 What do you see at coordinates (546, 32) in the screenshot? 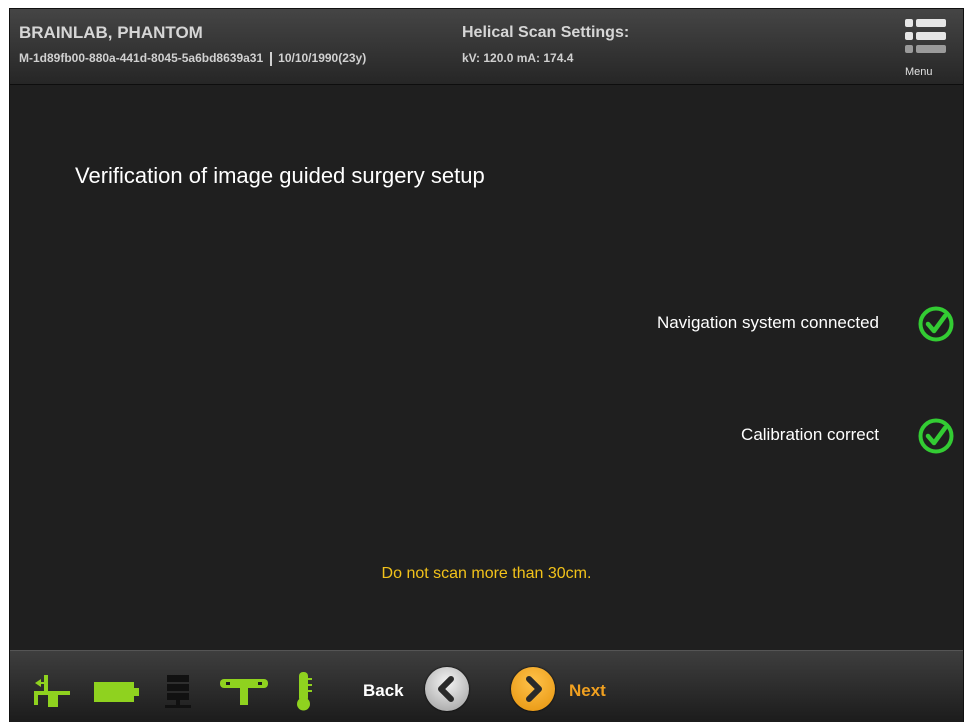
I see `scan-settings-title: Helical Scan Settings:` at bounding box center [546, 32].